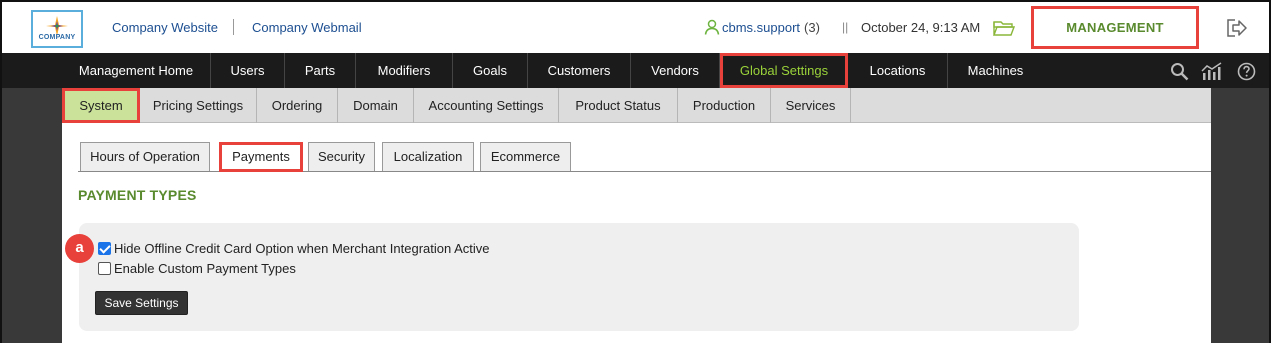  I want to click on right-gutter, so click(1240, 215).